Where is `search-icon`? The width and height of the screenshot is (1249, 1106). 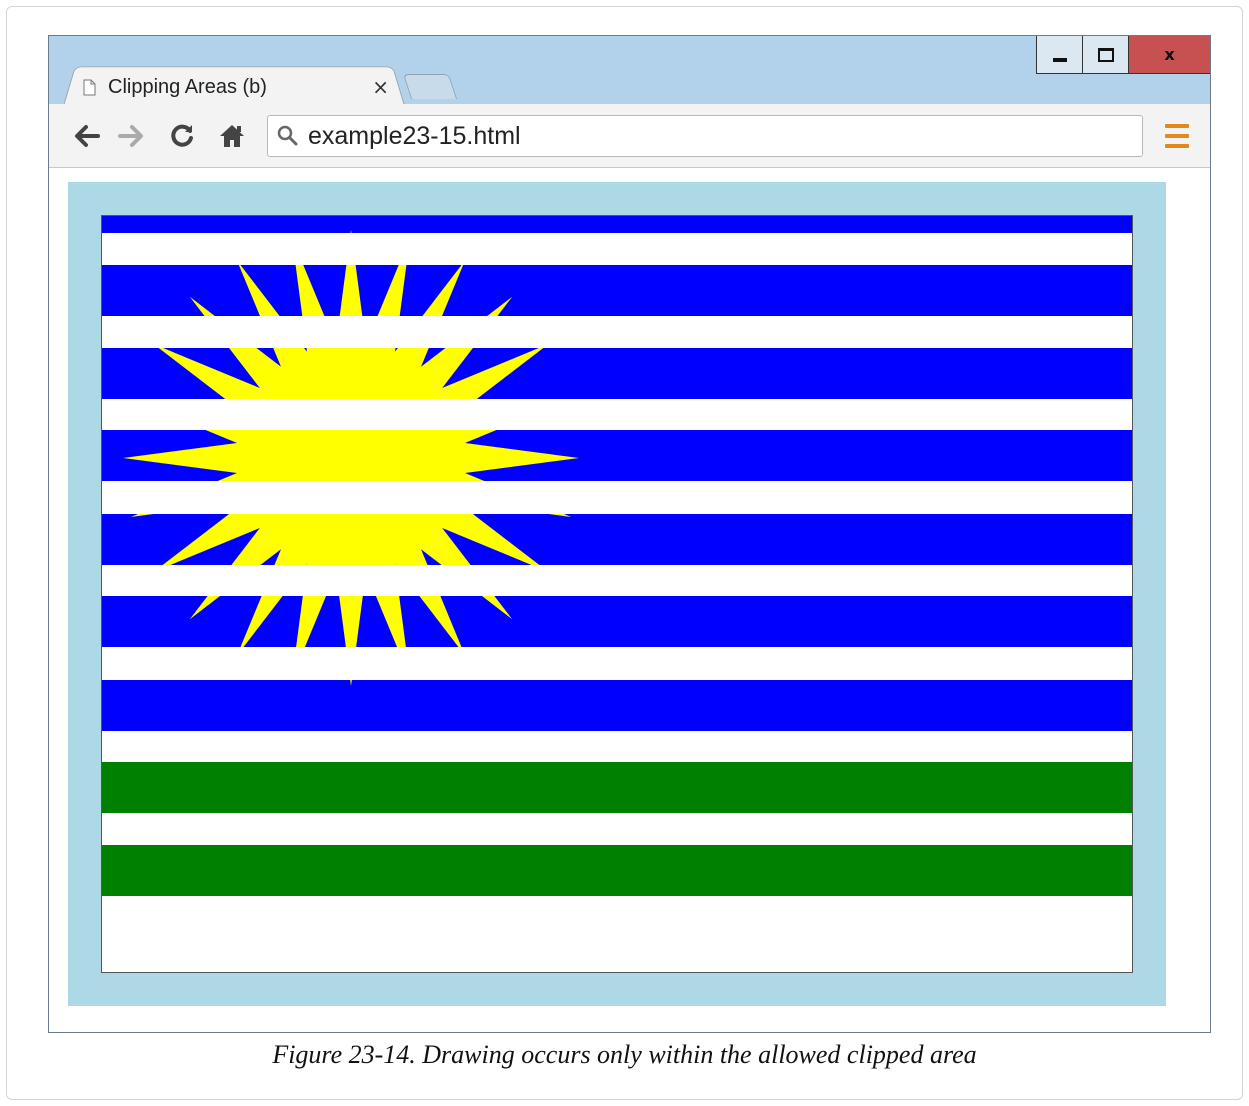 search-icon is located at coordinates (288, 136).